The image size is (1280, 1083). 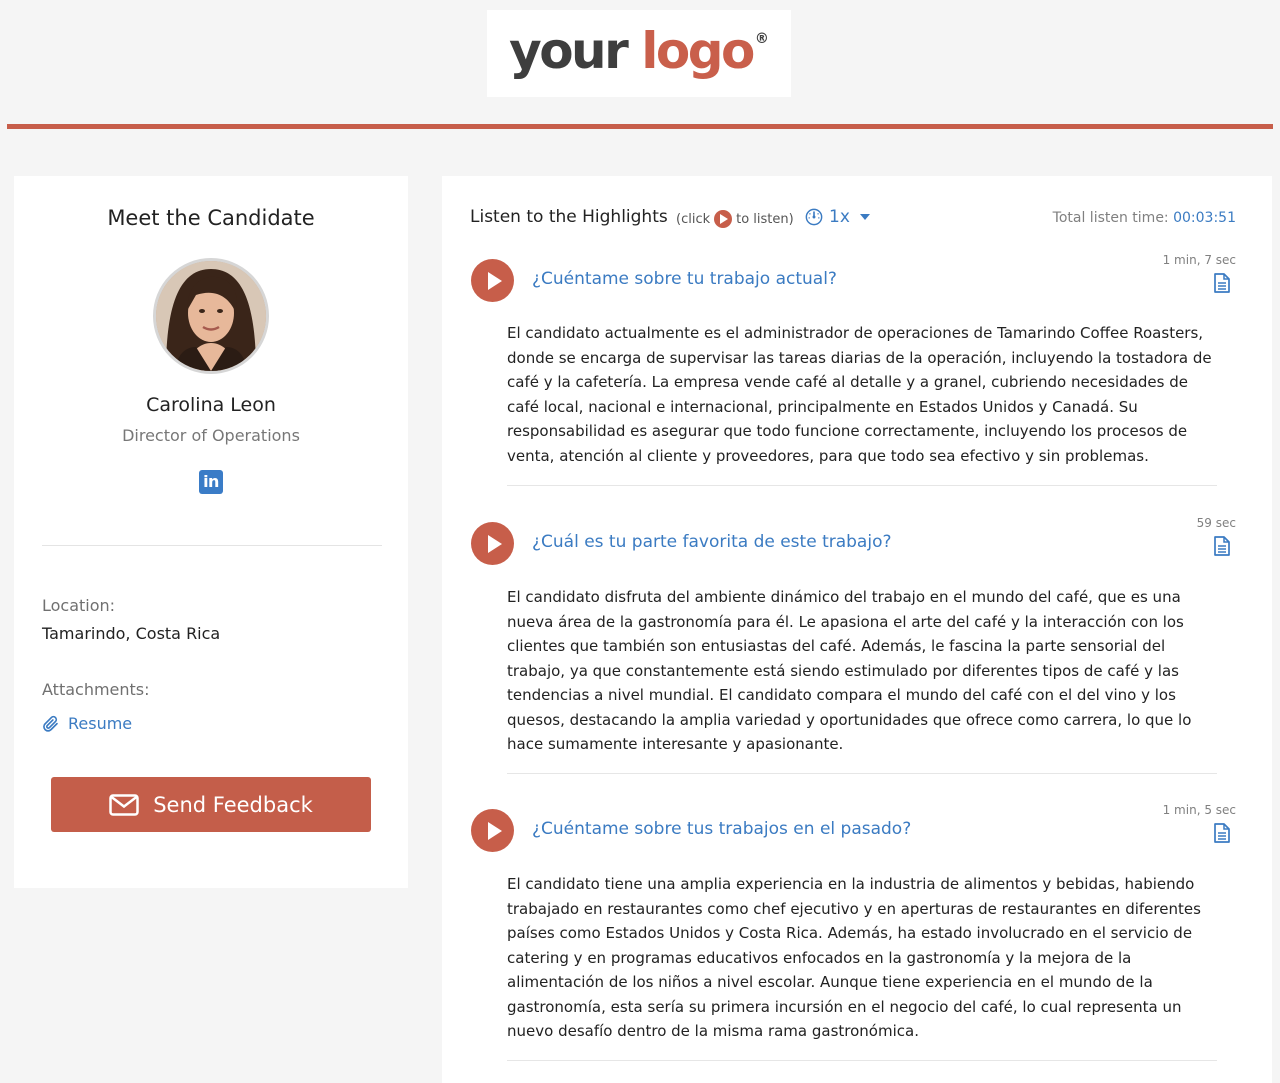 I want to click on candidate-section-title: Meet the Candidate, so click(x=211, y=218).